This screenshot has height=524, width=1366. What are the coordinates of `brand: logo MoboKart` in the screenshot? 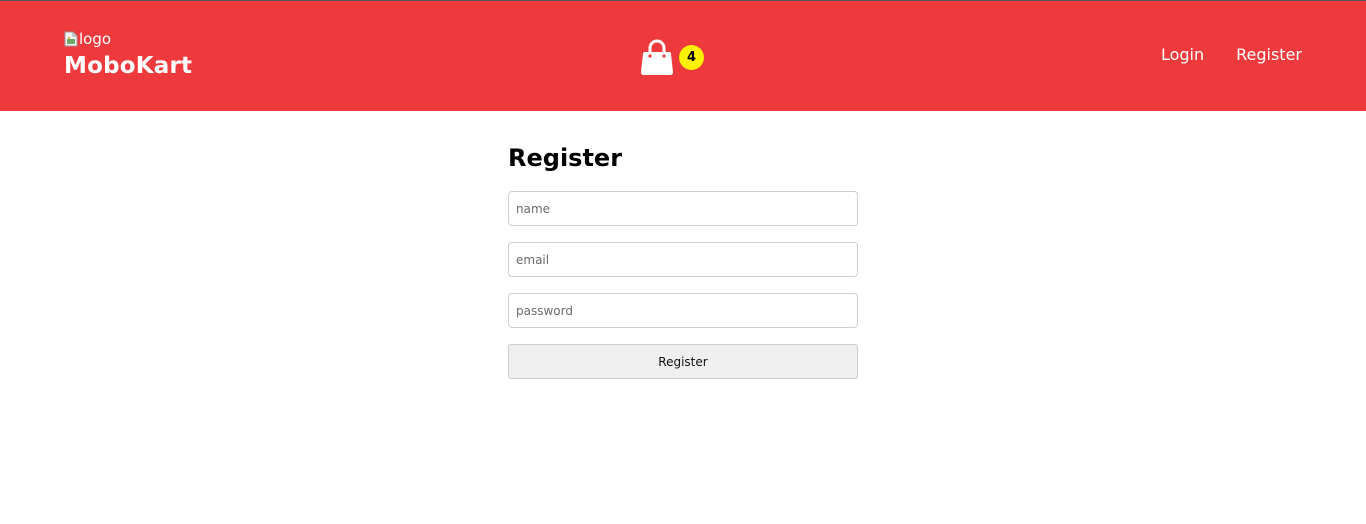 It's located at (128, 54).